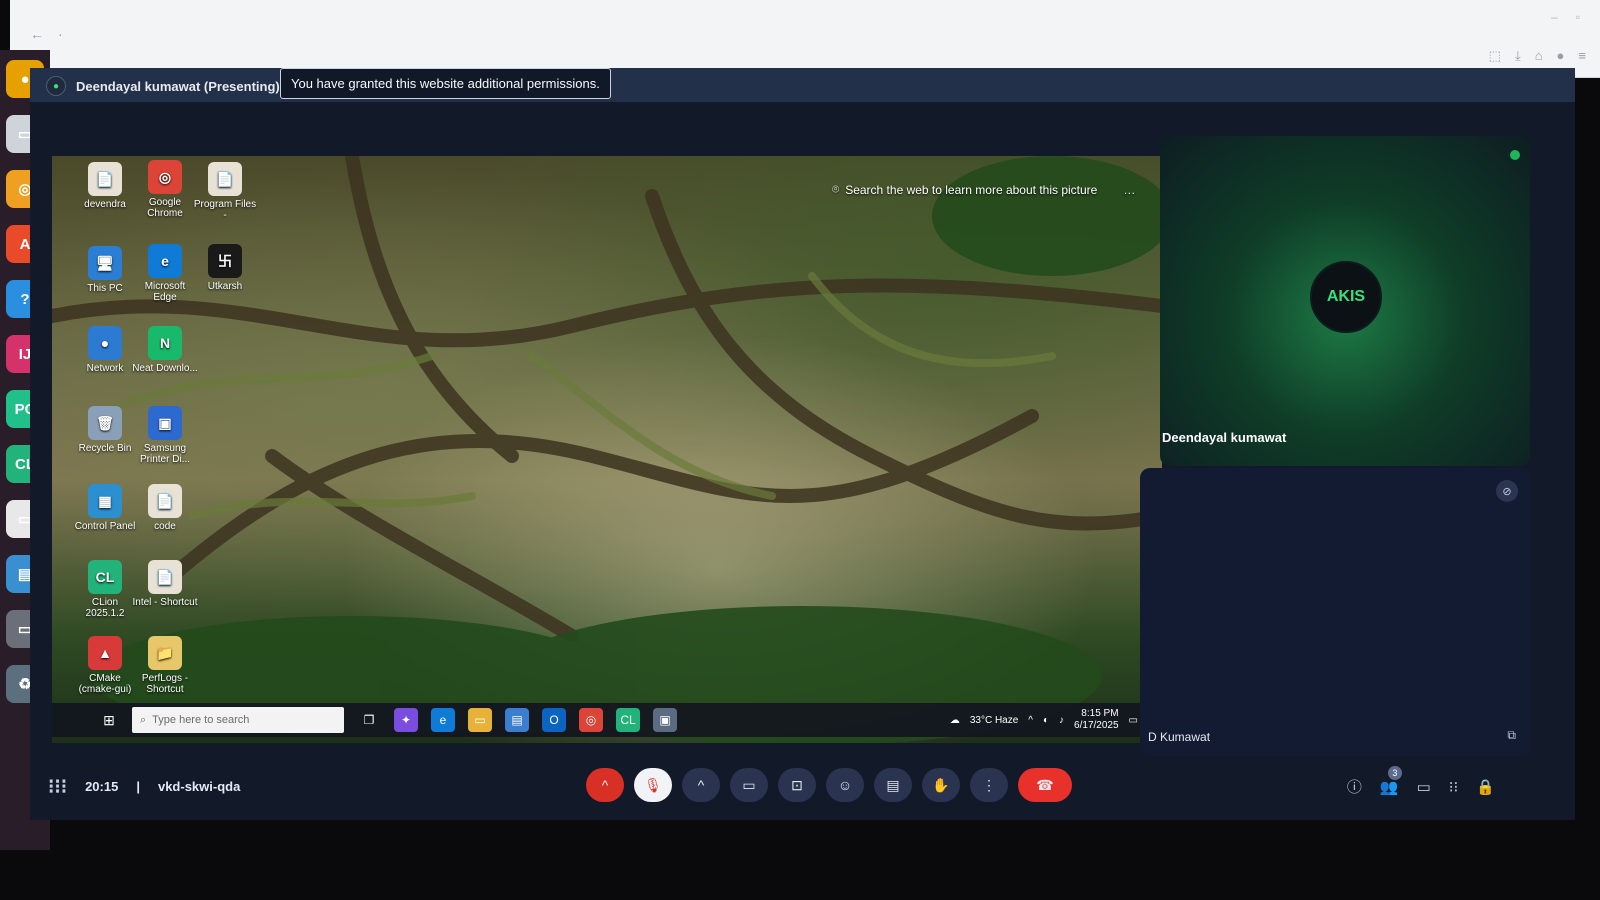 The image size is (1600, 900). What do you see at coordinates (1046, 720) in the screenshot?
I see `network-icon: ◐` at bounding box center [1046, 720].